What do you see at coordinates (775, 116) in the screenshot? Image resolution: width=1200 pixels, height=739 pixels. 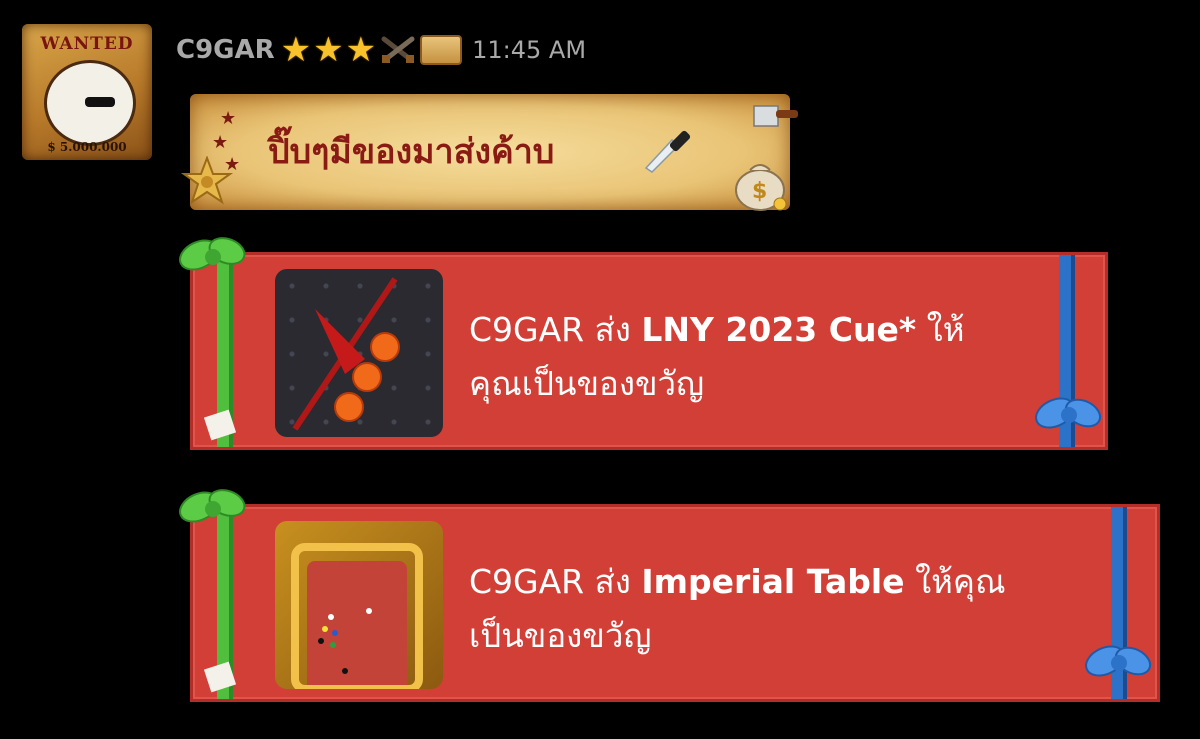 I see `cleaver-icon` at bounding box center [775, 116].